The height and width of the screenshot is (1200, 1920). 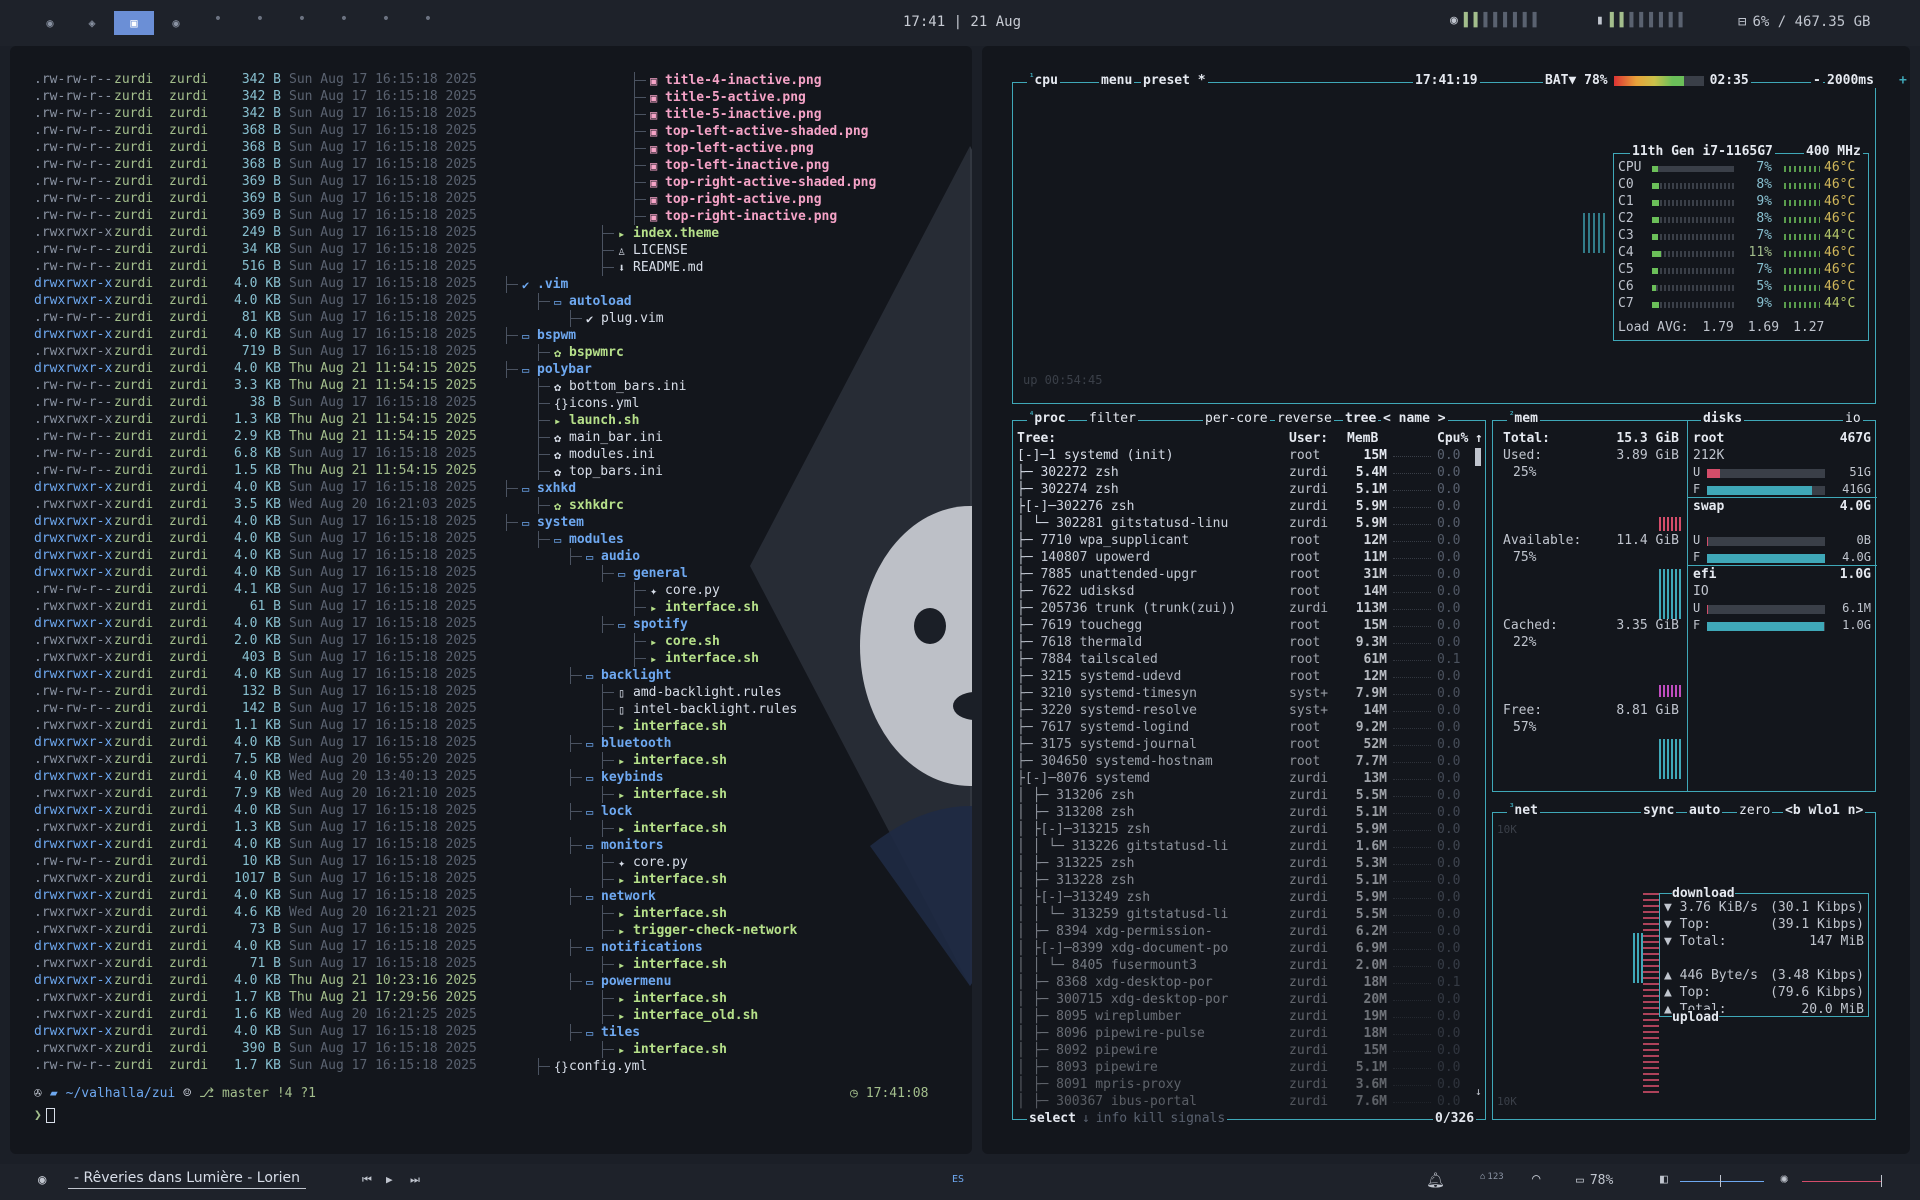 What do you see at coordinates (367, 1180) in the screenshot?
I see `previous-track-icon: ⏮` at bounding box center [367, 1180].